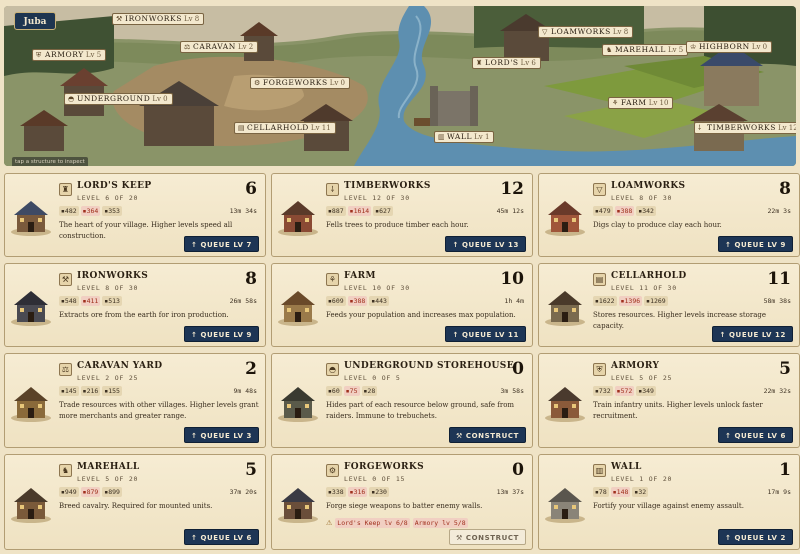 The height and width of the screenshot is (554, 800). Describe the element at coordinates (357, 301) in the screenshot. I see `upgrade-costs: ▪609 ▪388 ▪443` at that location.